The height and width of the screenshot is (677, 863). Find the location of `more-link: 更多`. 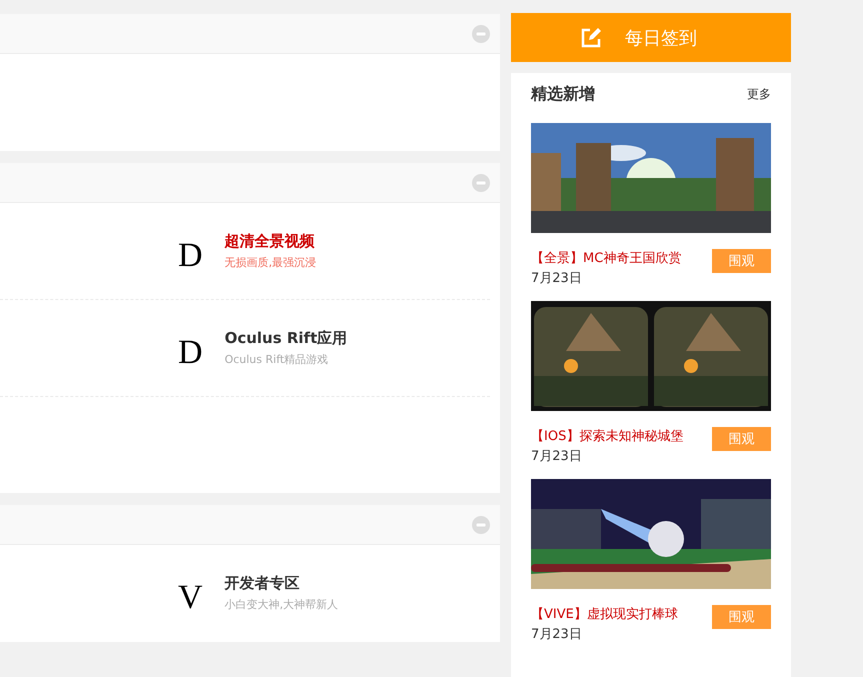

more-link: 更多 is located at coordinates (759, 94).